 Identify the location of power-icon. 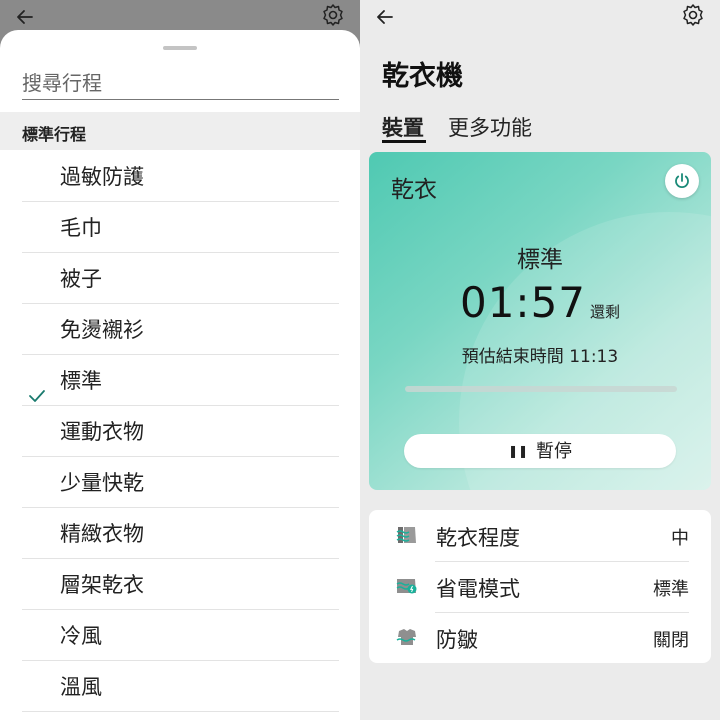
(682, 180).